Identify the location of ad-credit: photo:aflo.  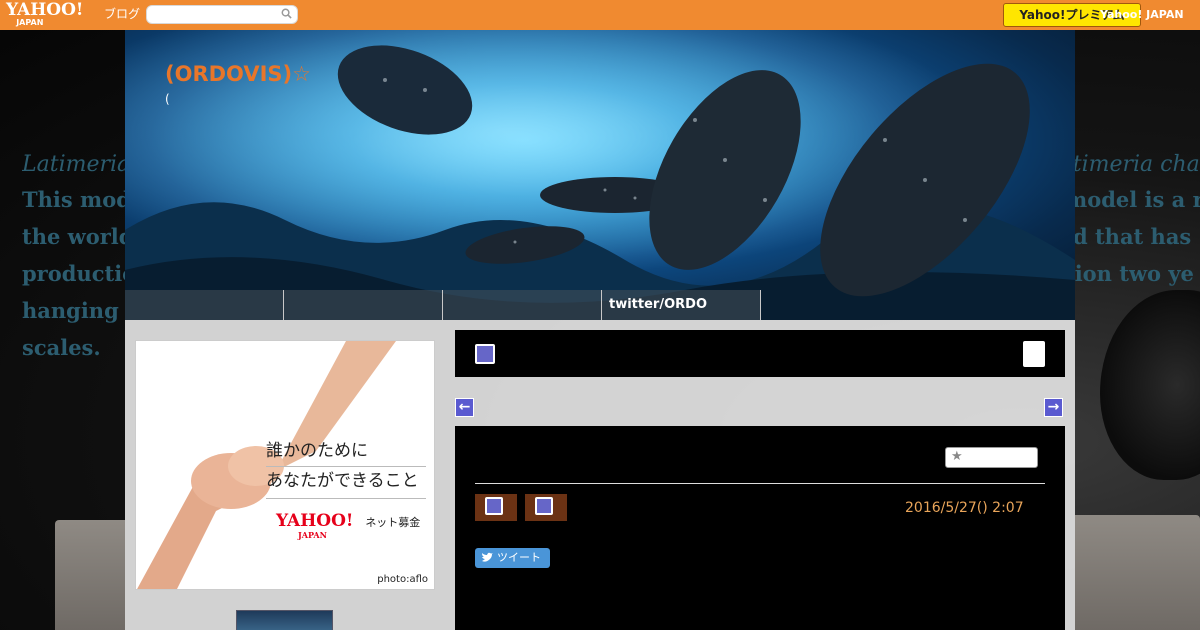
(402, 579).